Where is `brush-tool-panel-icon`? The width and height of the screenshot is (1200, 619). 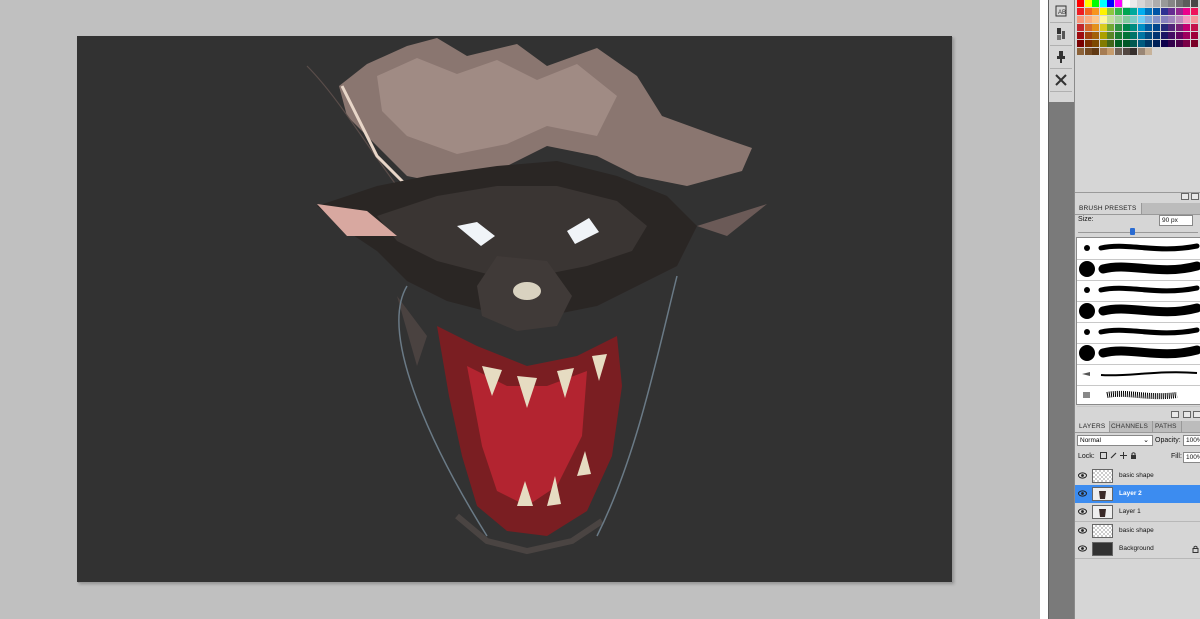 brush-tool-panel-icon is located at coordinates (1061, 34).